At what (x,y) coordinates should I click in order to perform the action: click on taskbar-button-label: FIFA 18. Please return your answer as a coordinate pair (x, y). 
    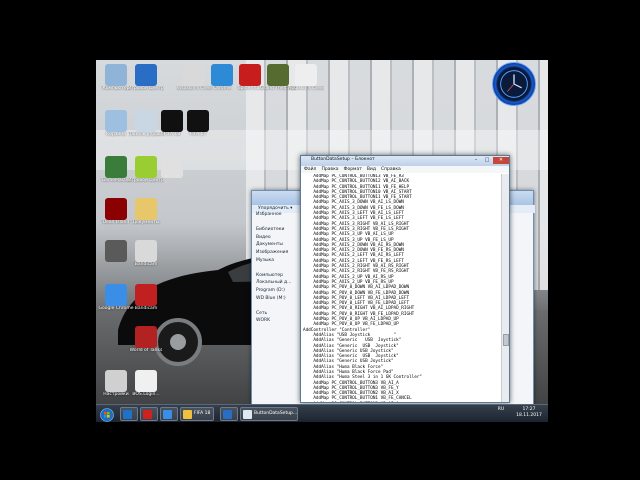
    Looking at the image, I should click on (202, 413).